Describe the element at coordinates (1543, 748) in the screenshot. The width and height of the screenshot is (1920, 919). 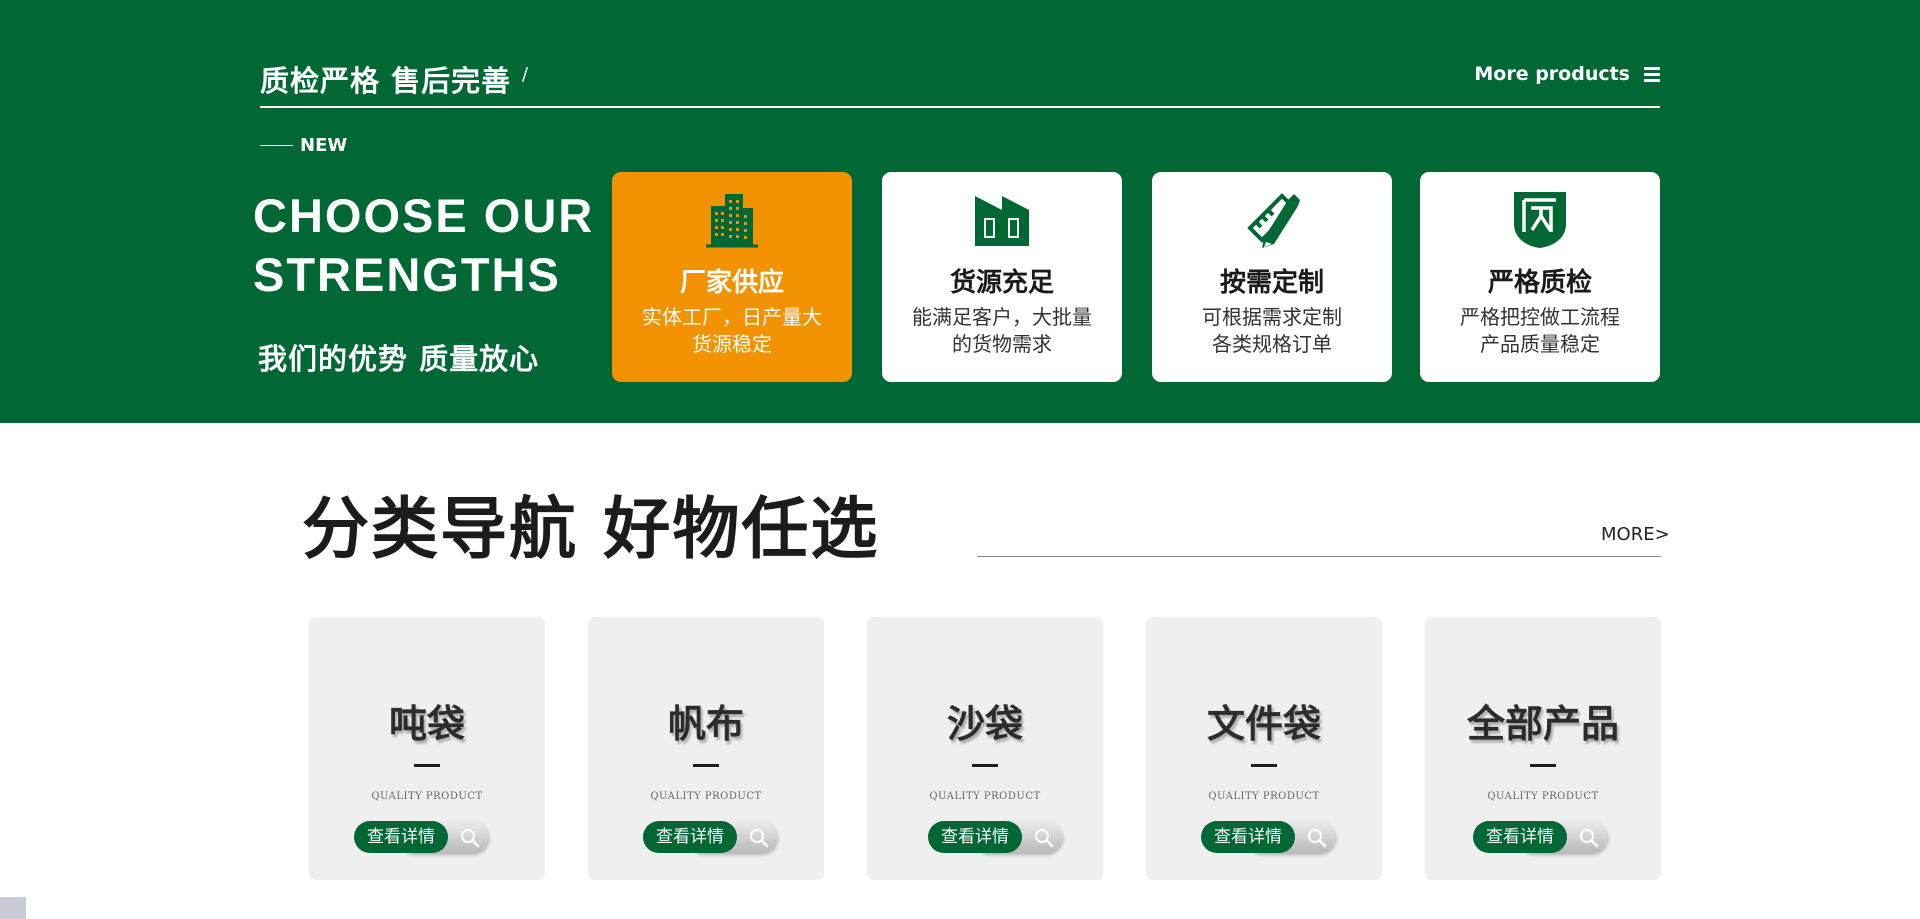
I see `category-card-all-products: 全部产品 QUALITY PRODUCT 查看详情` at that location.